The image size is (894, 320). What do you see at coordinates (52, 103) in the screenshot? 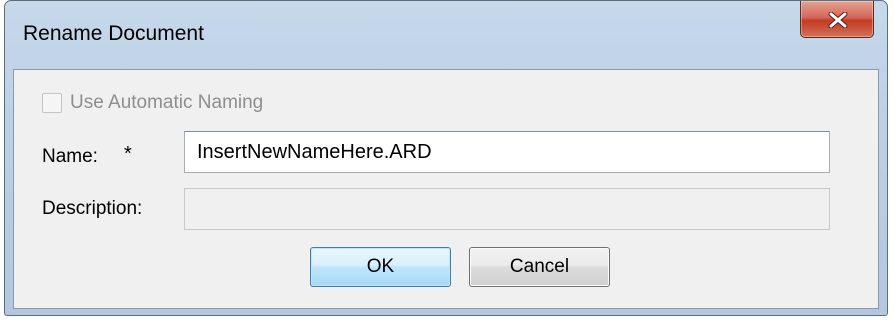
I see `auto-naming-checkbox` at bounding box center [52, 103].